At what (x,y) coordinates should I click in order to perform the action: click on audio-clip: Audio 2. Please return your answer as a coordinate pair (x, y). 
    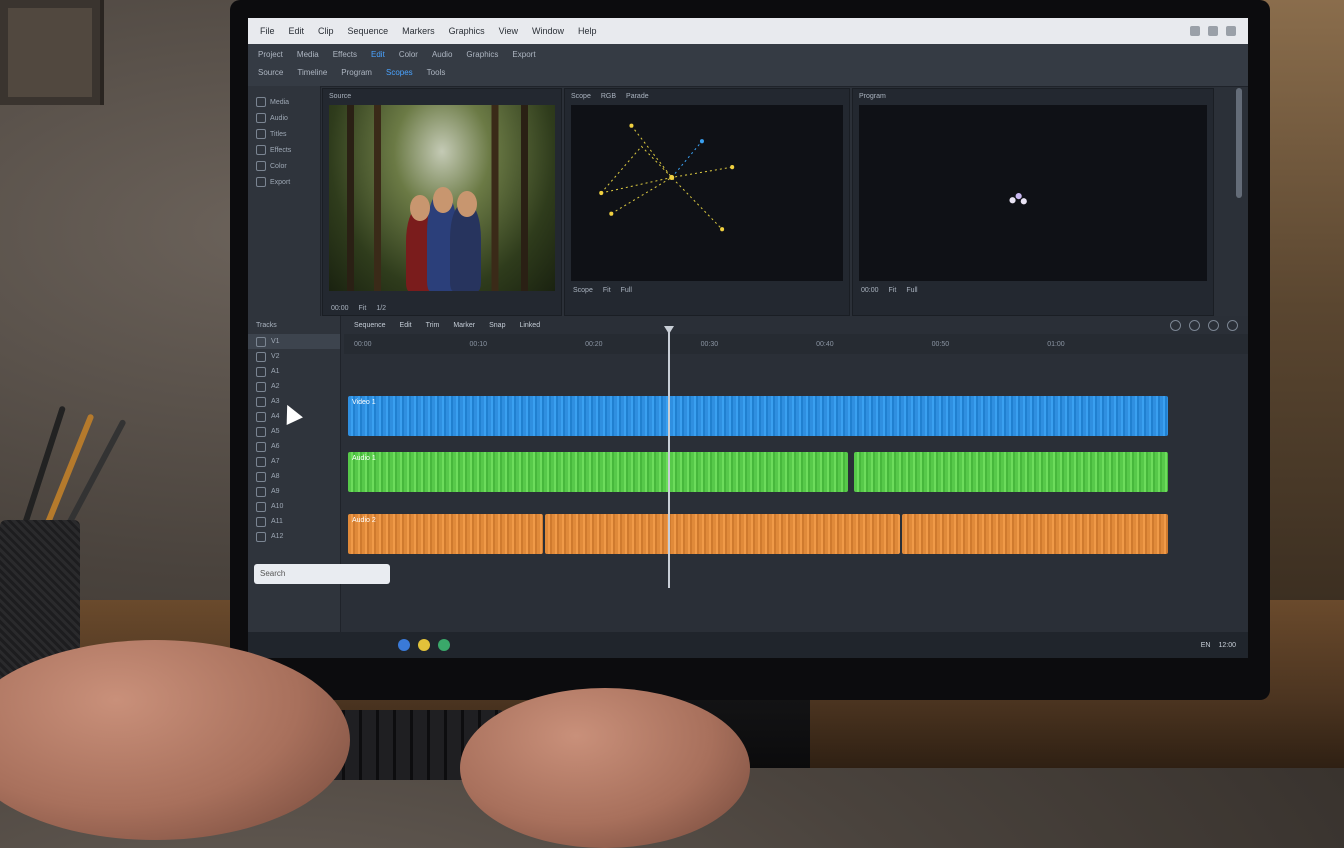
    Looking at the image, I should click on (445, 534).